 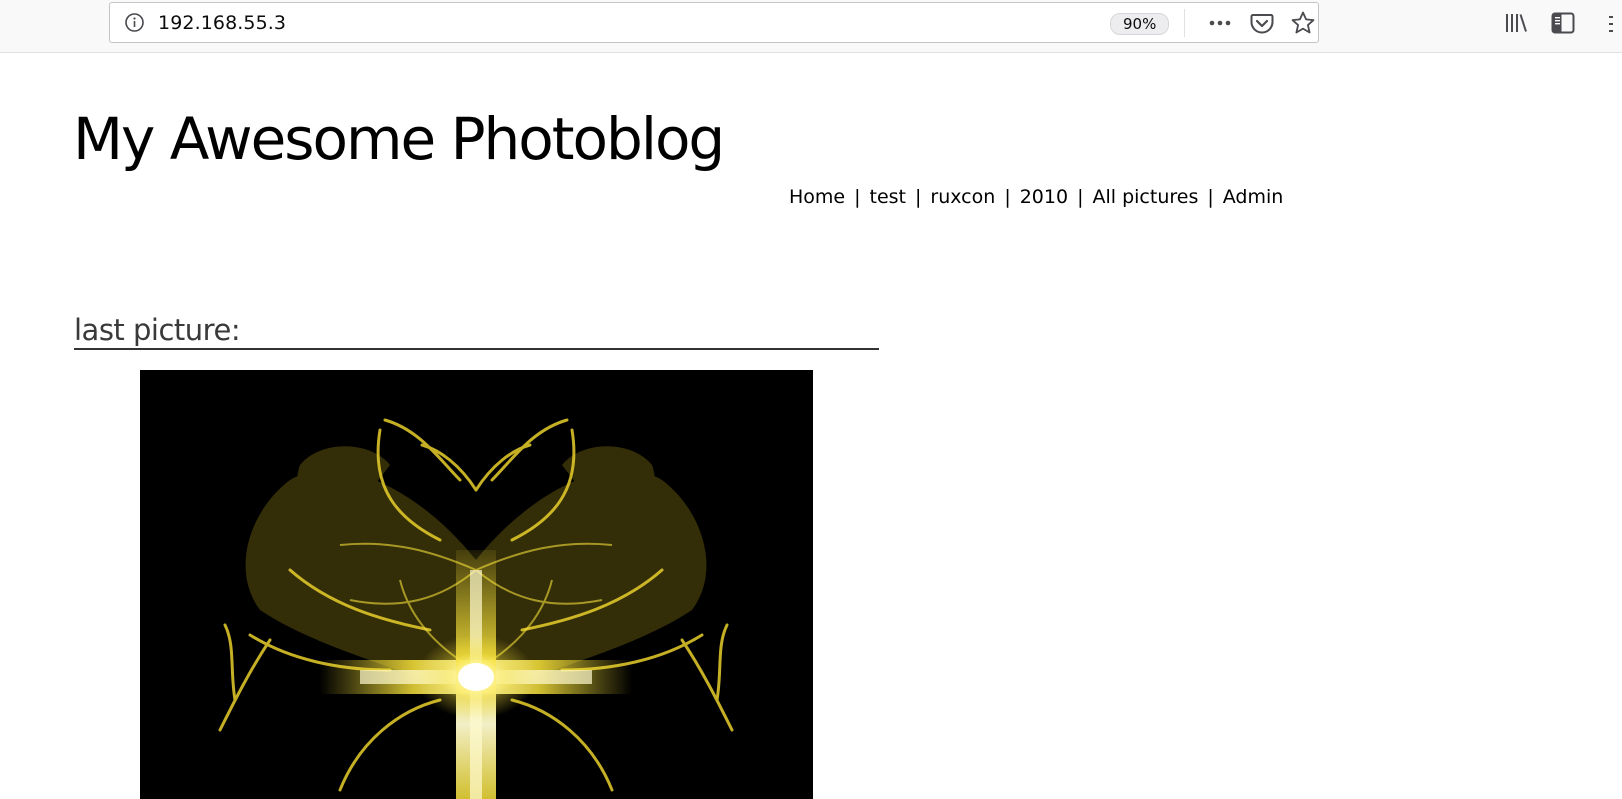 I want to click on more-horizontal-icon, so click(x=1220, y=23).